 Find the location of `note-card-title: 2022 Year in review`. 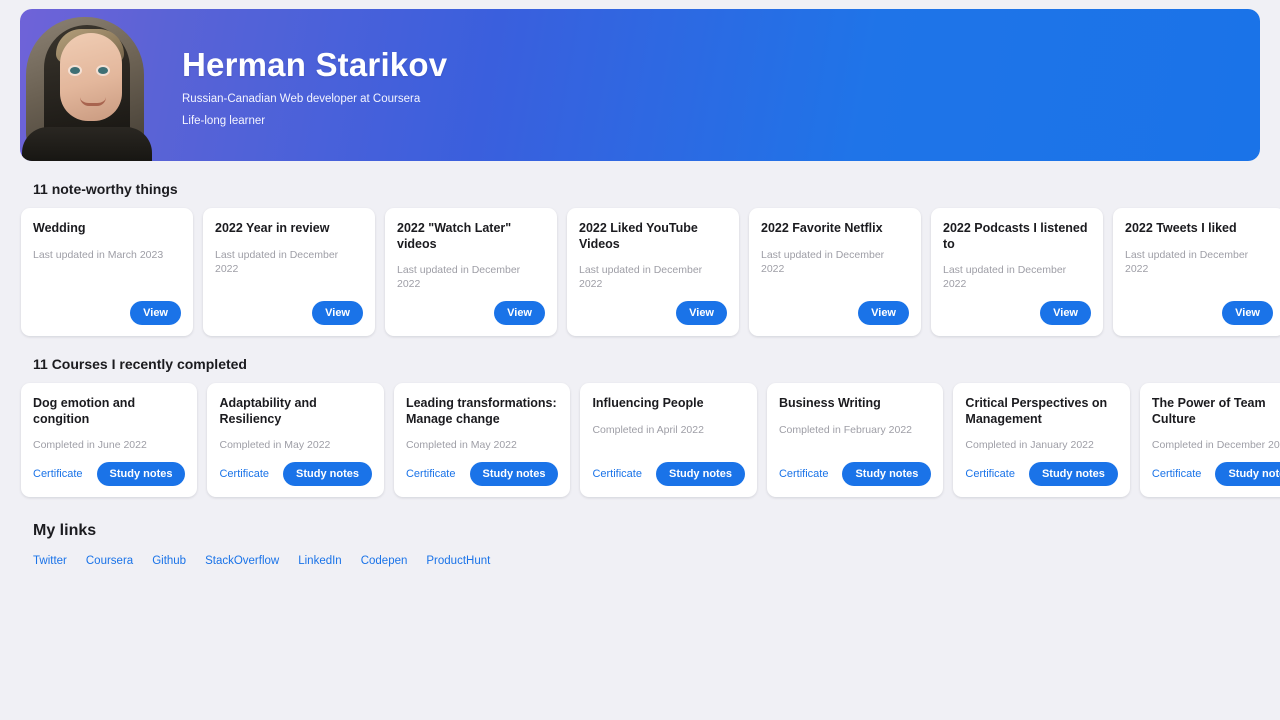

note-card-title: 2022 Year in review is located at coordinates (272, 228).